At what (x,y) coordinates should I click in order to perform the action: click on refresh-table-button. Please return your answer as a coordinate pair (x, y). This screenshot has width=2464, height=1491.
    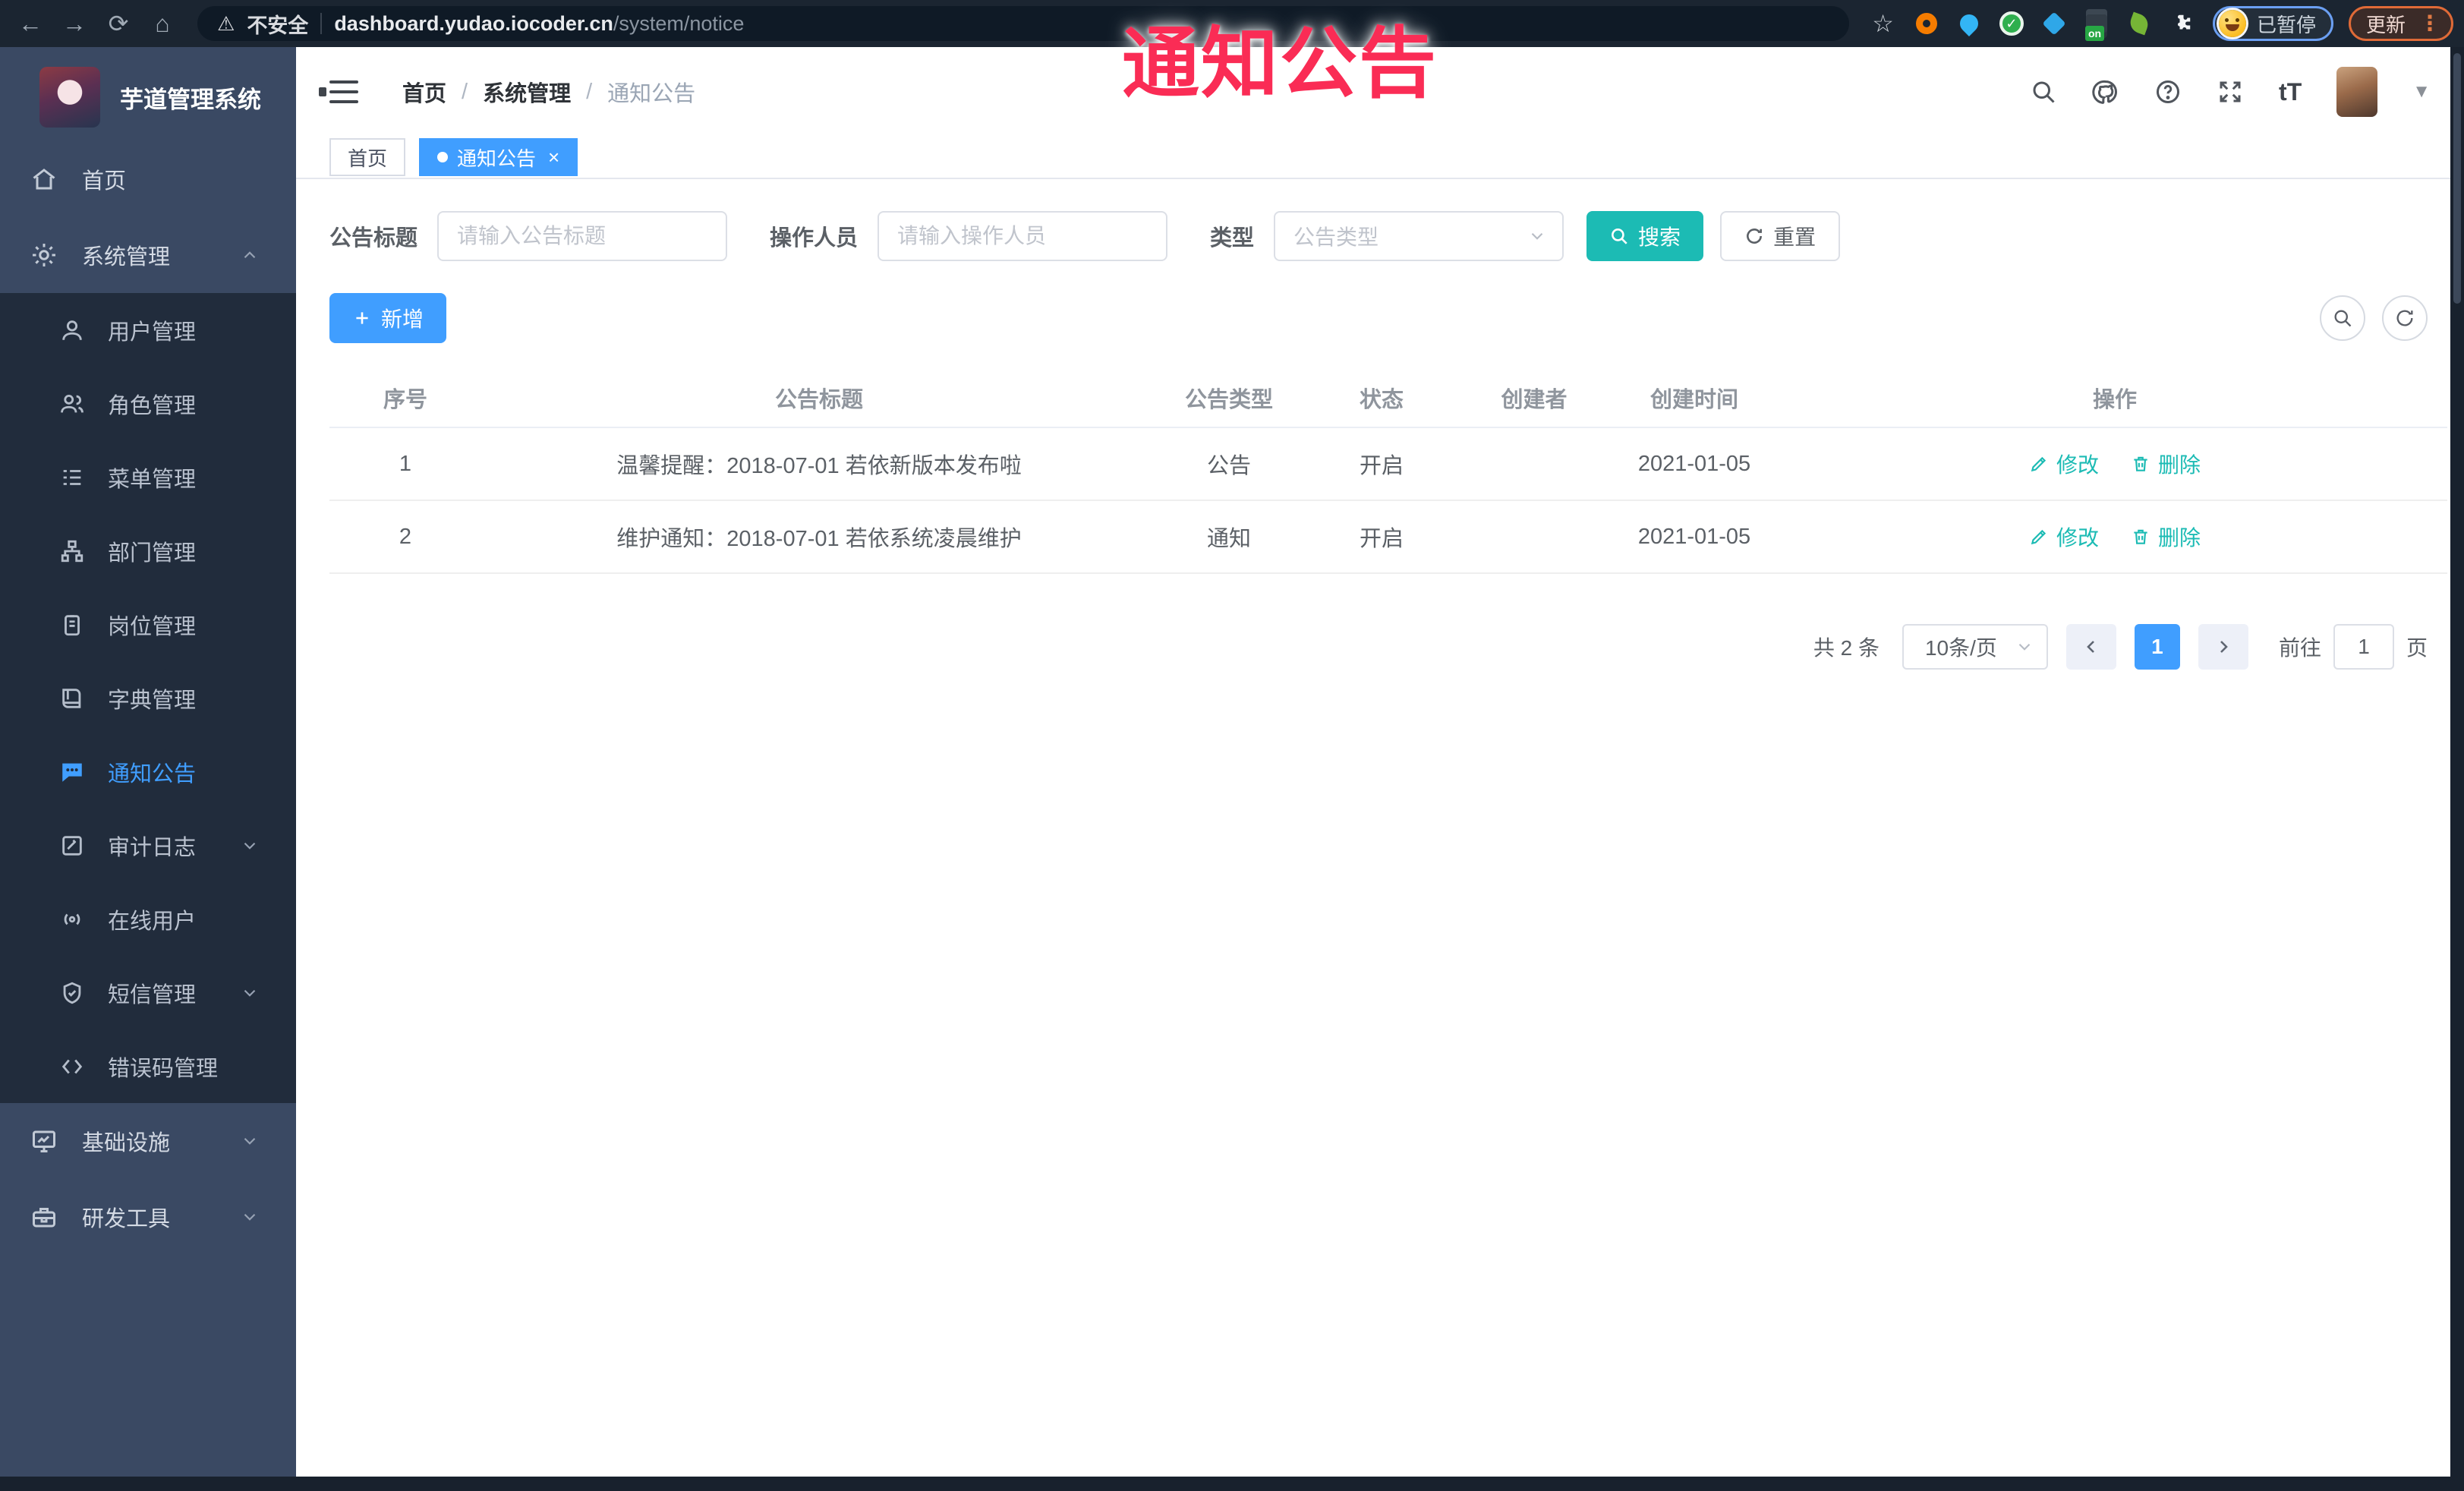
    Looking at the image, I should click on (2405, 318).